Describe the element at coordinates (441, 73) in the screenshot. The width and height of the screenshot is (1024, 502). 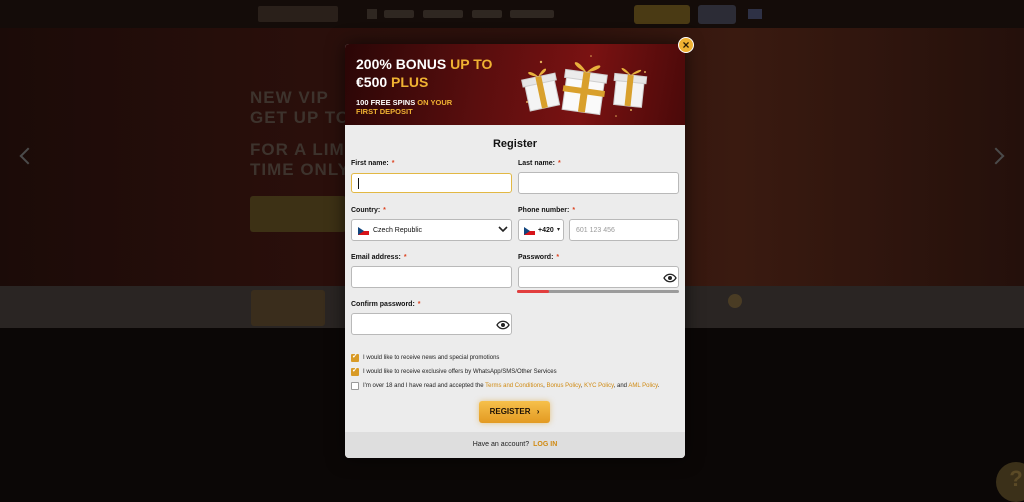
I see `bonus-title: 200% BONUS UP TO €500 PLUS` at that location.